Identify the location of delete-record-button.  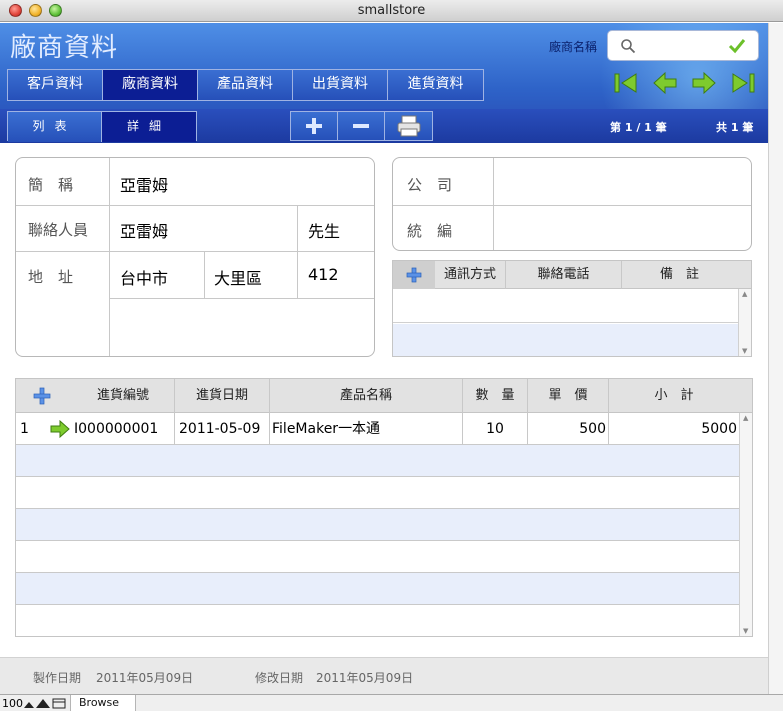
(361, 126).